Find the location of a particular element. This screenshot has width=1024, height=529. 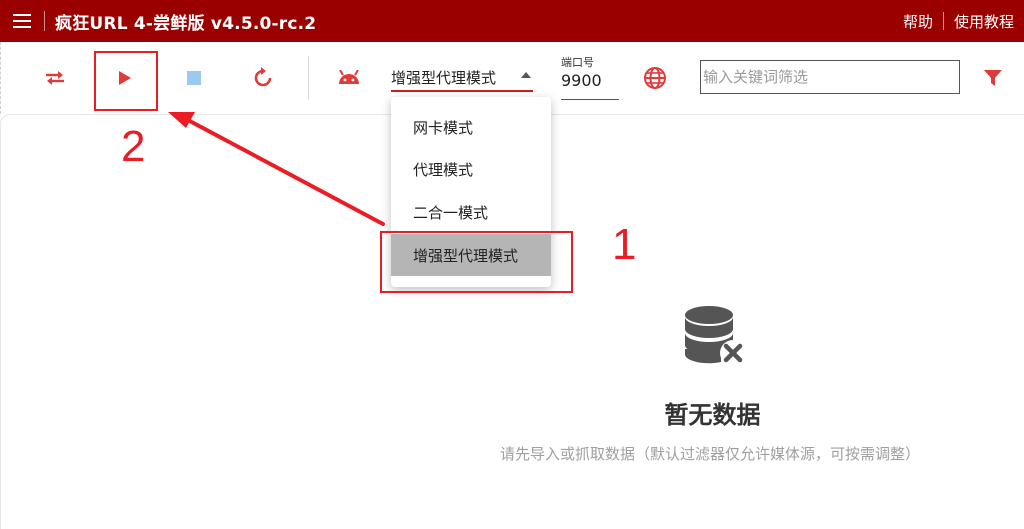

dropdown-option-nic-mode: 网卡模式 is located at coordinates (471, 127).